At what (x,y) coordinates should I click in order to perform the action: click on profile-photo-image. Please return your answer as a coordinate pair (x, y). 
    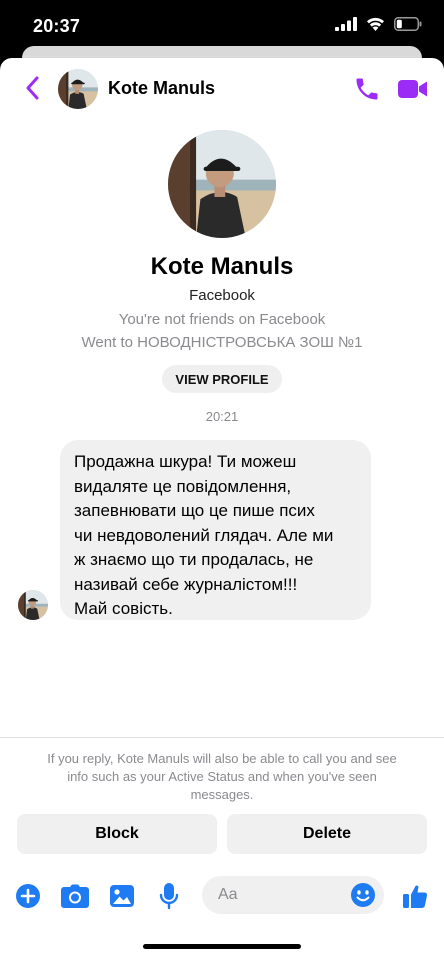
    Looking at the image, I should click on (222, 184).